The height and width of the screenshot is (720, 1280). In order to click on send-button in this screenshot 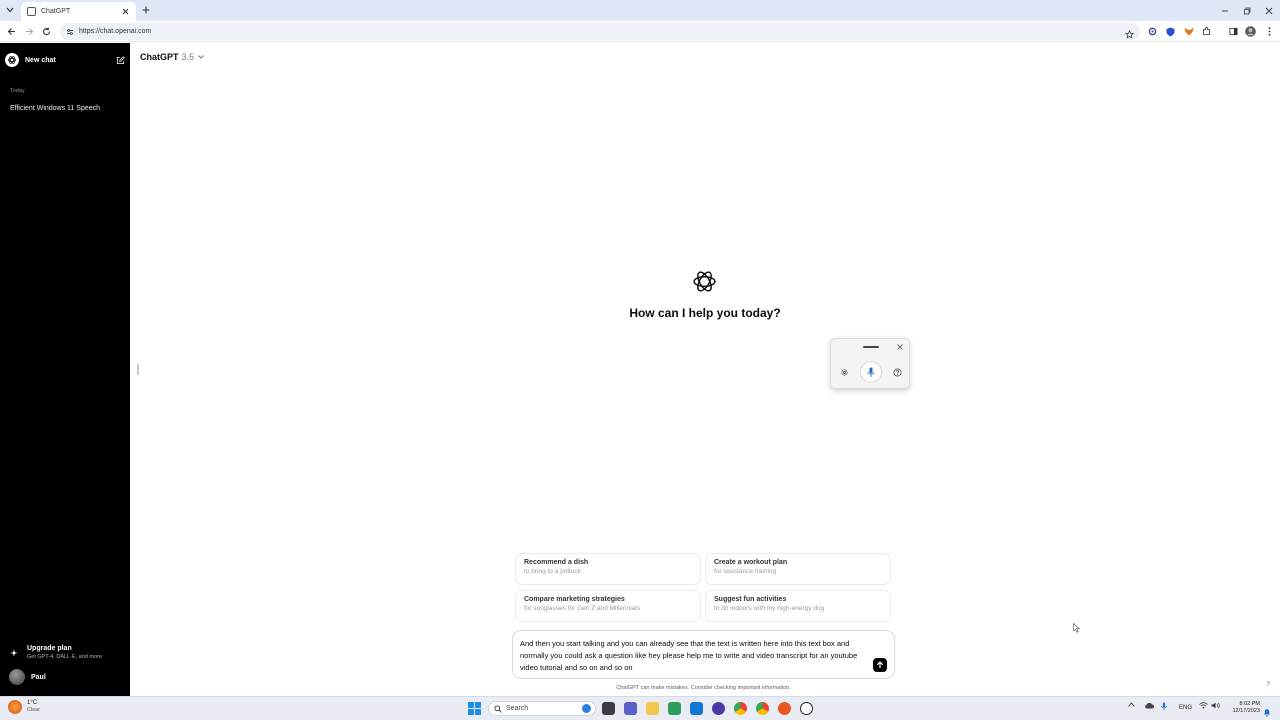, I will do `click(880, 665)`.